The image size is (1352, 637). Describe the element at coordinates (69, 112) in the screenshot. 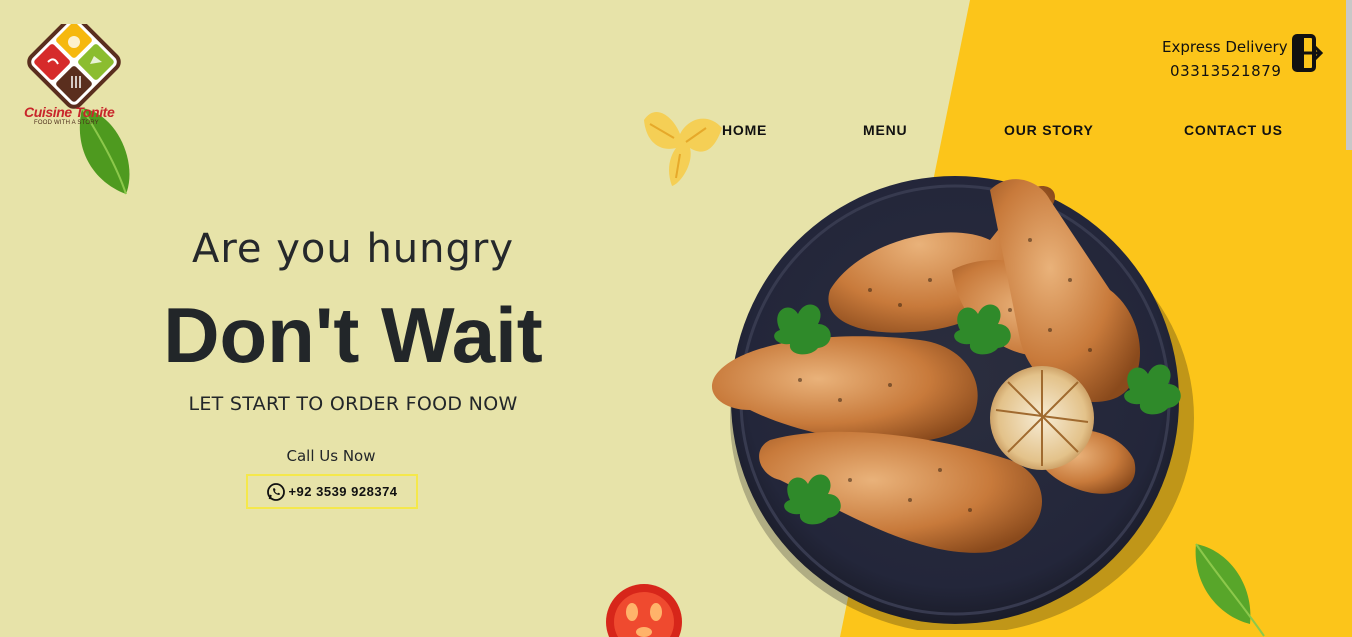

I see `brand-name: Cuisine Tonite` at that location.